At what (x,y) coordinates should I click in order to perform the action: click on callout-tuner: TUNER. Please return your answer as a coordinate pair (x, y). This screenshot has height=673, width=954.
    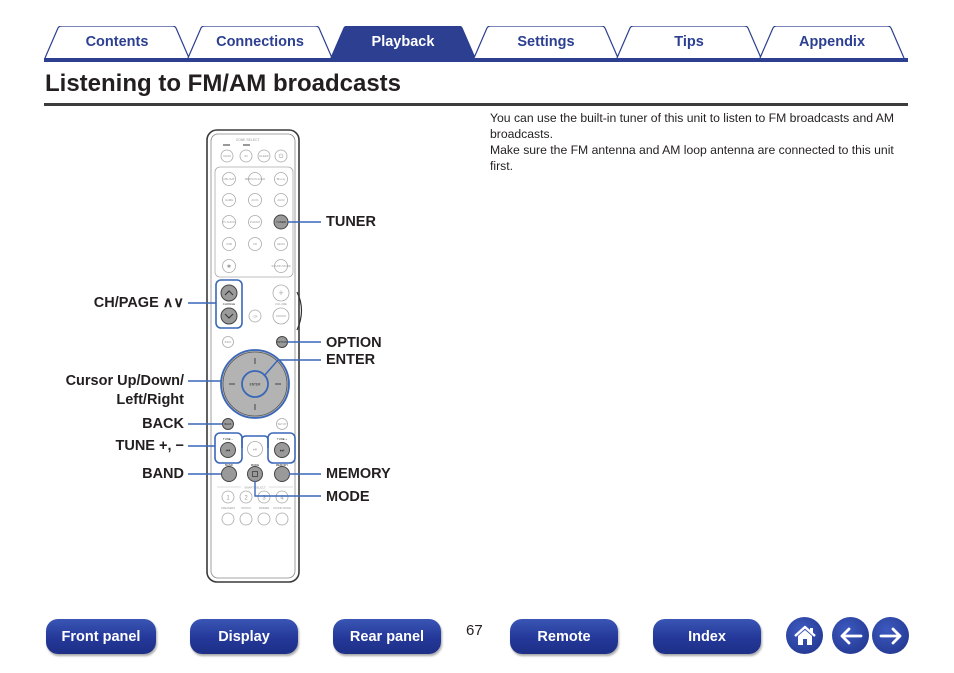
    Looking at the image, I should click on (351, 222).